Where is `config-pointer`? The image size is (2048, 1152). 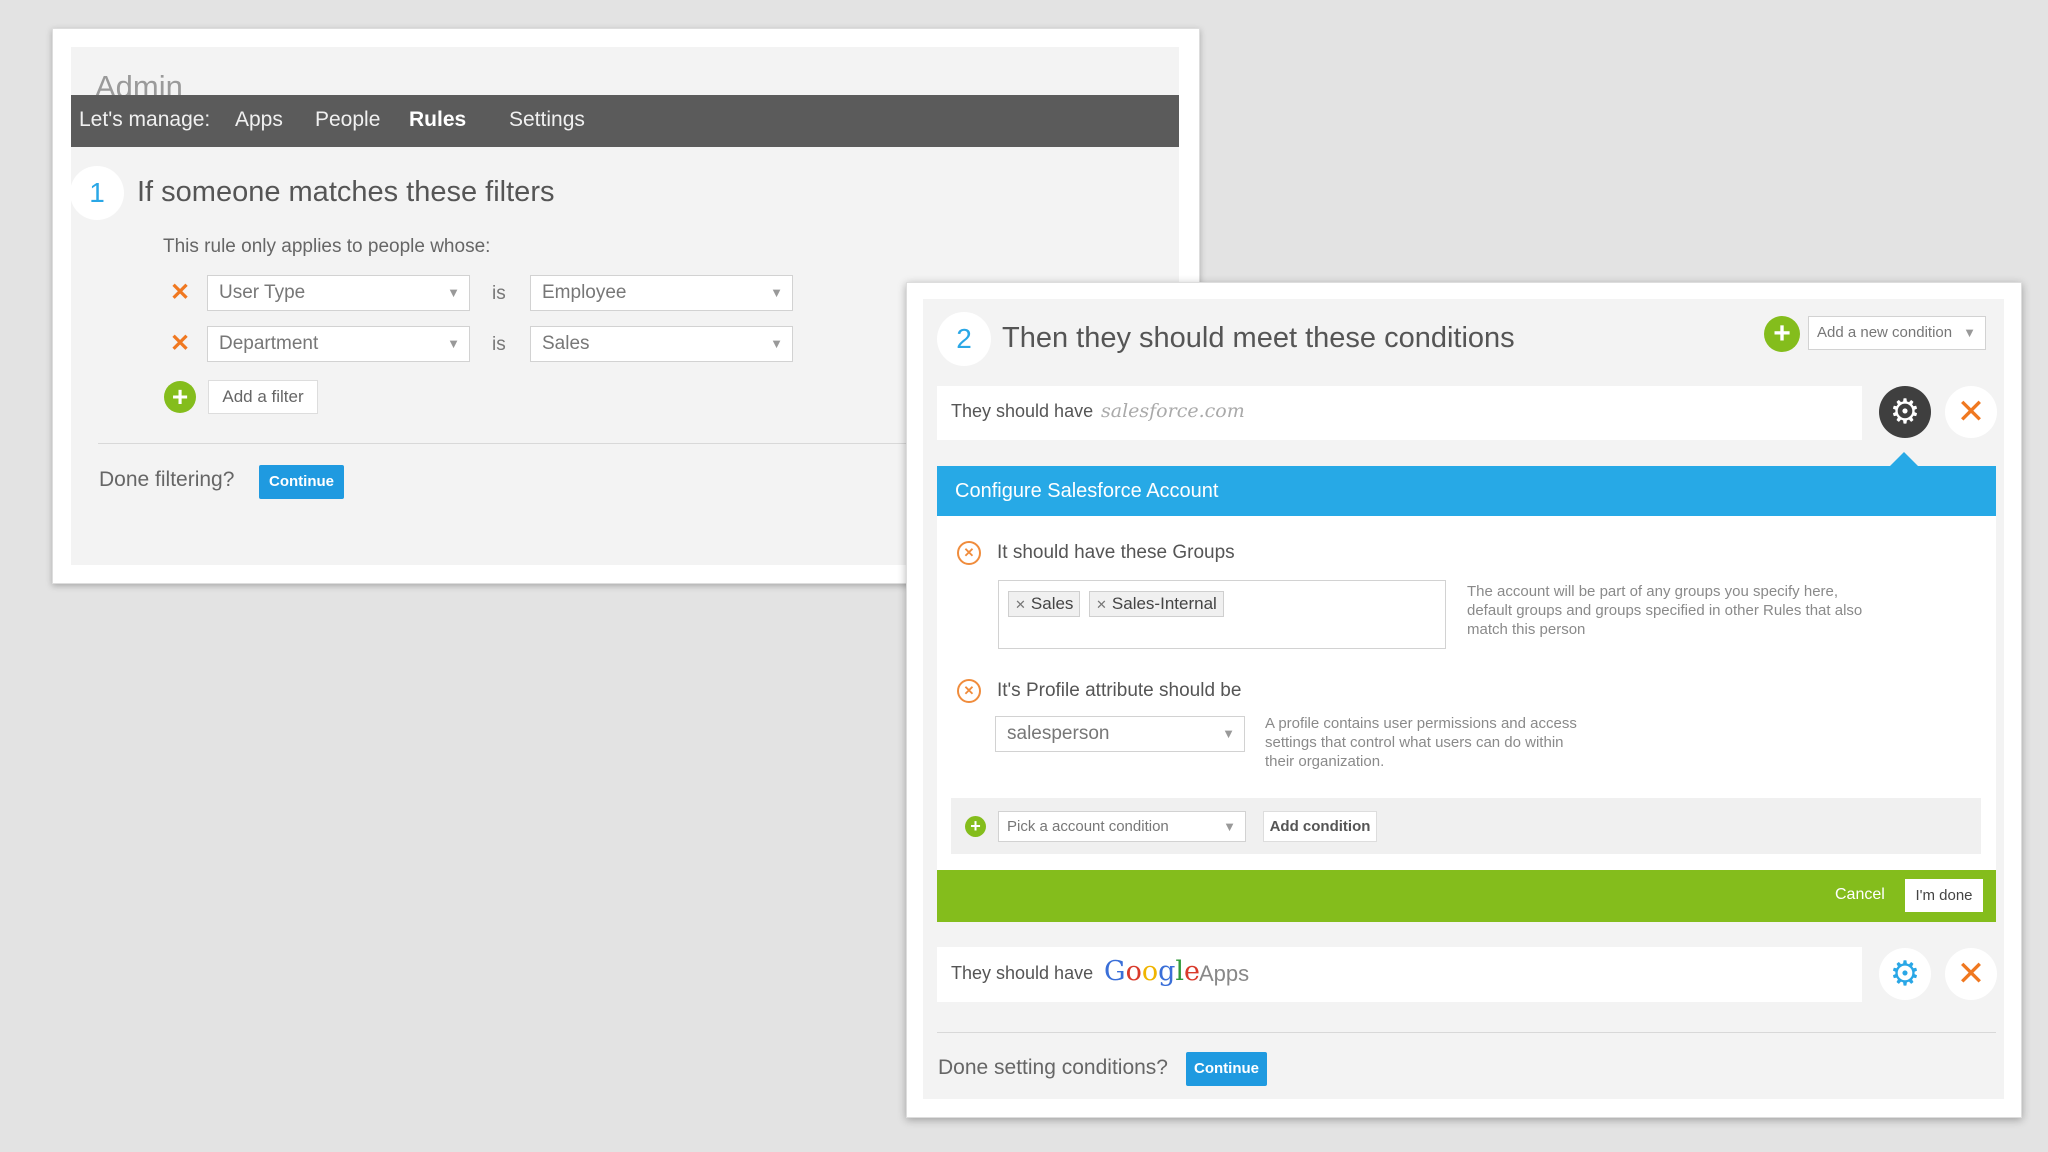 config-pointer is located at coordinates (1904, 459).